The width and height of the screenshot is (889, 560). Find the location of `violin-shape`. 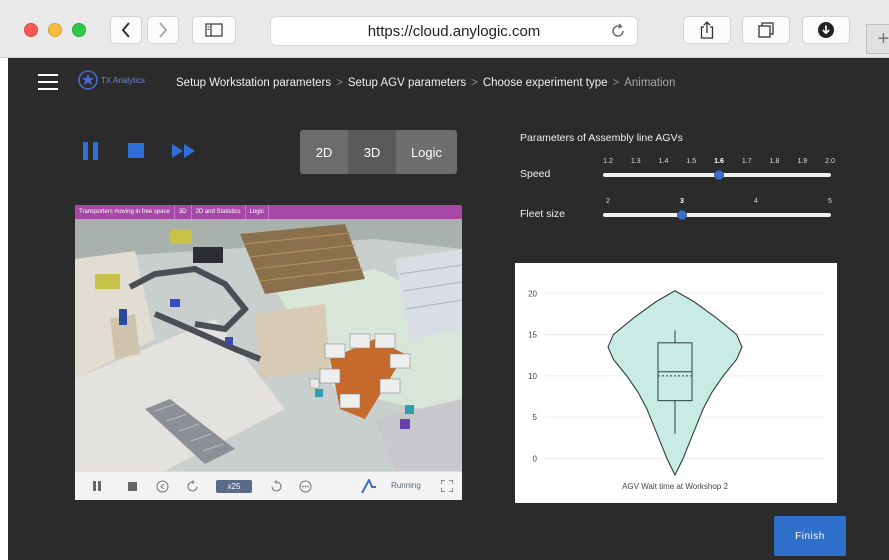

violin-shape is located at coordinates (675, 383).